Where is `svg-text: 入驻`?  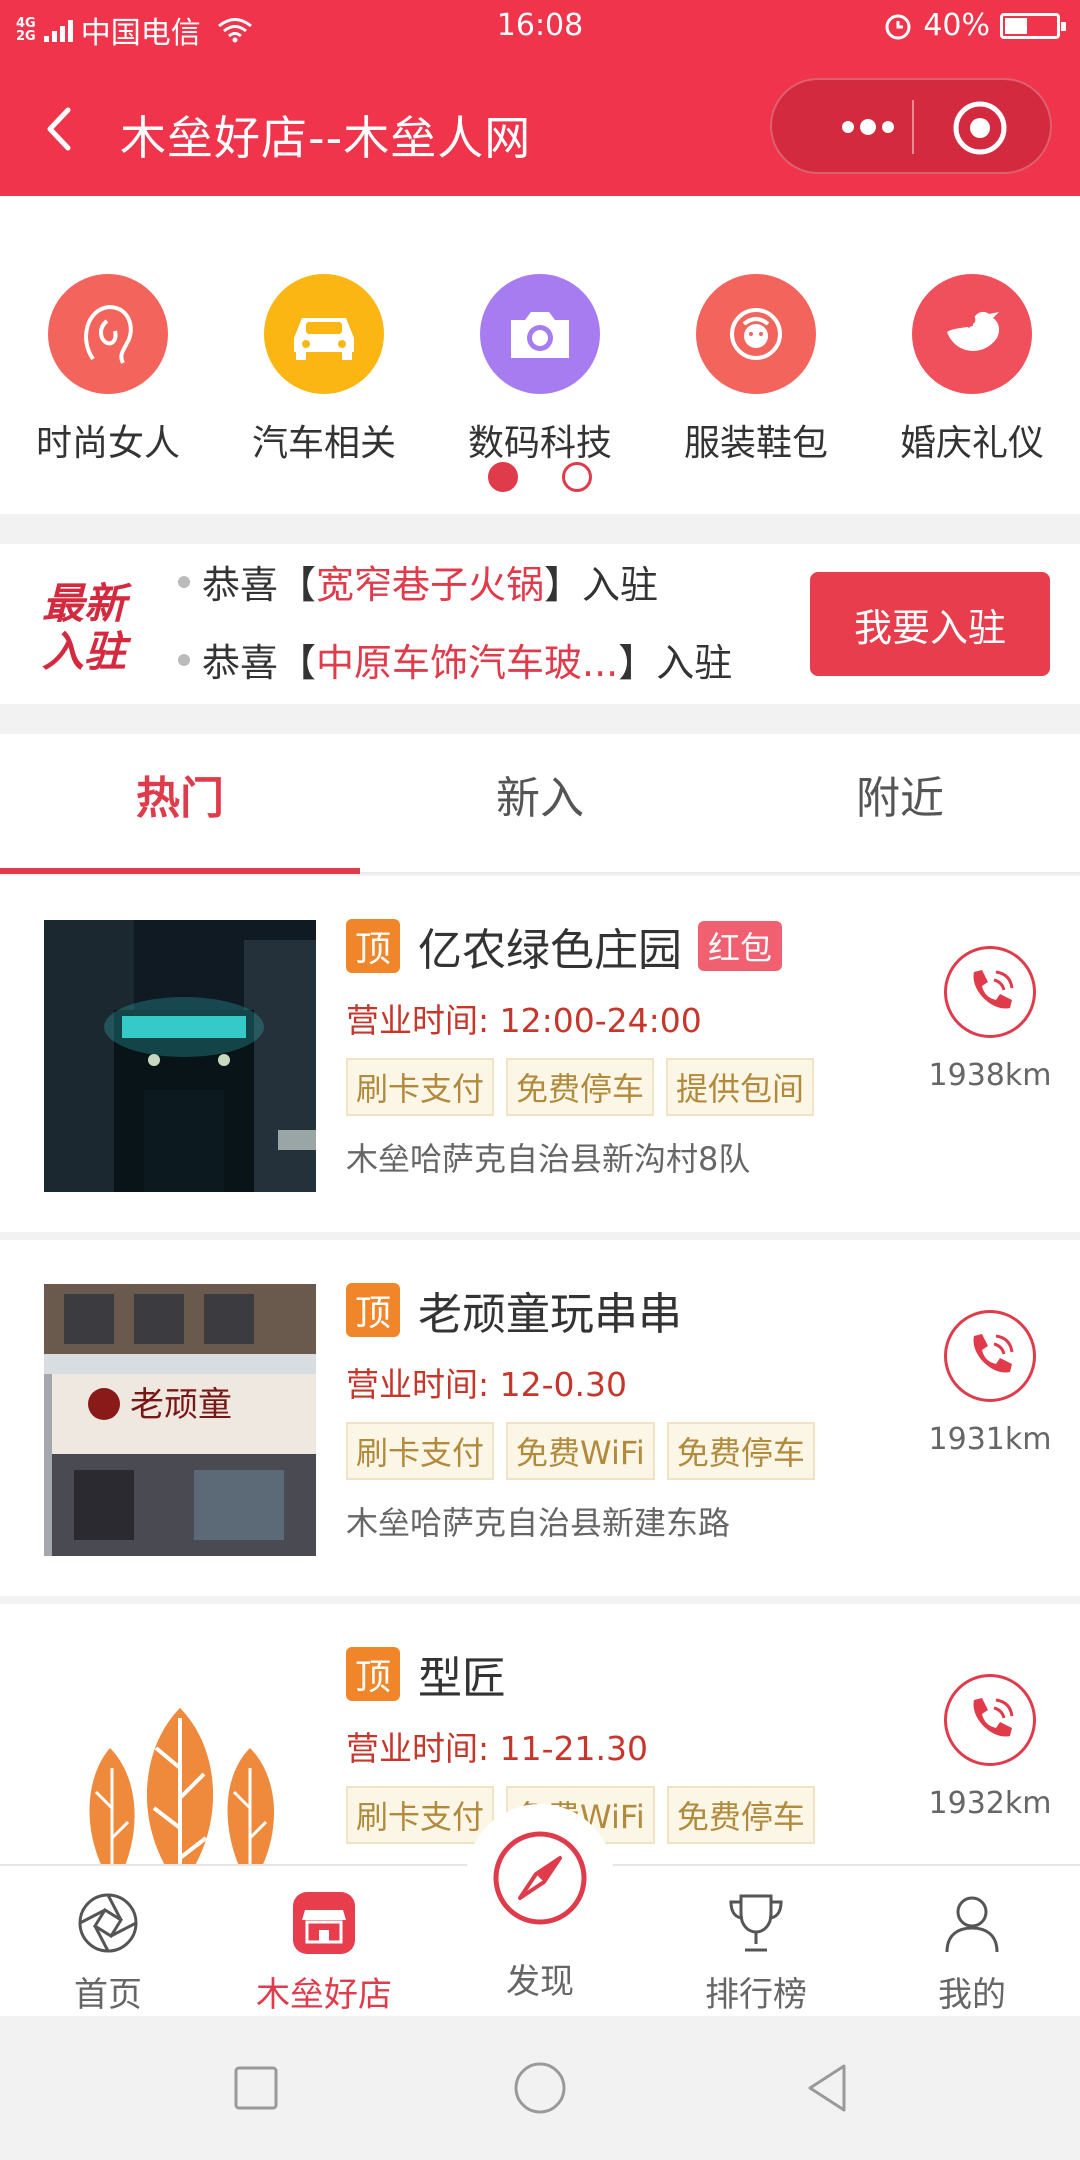 svg-text: 入驻 is located at coordinates (87, 651).